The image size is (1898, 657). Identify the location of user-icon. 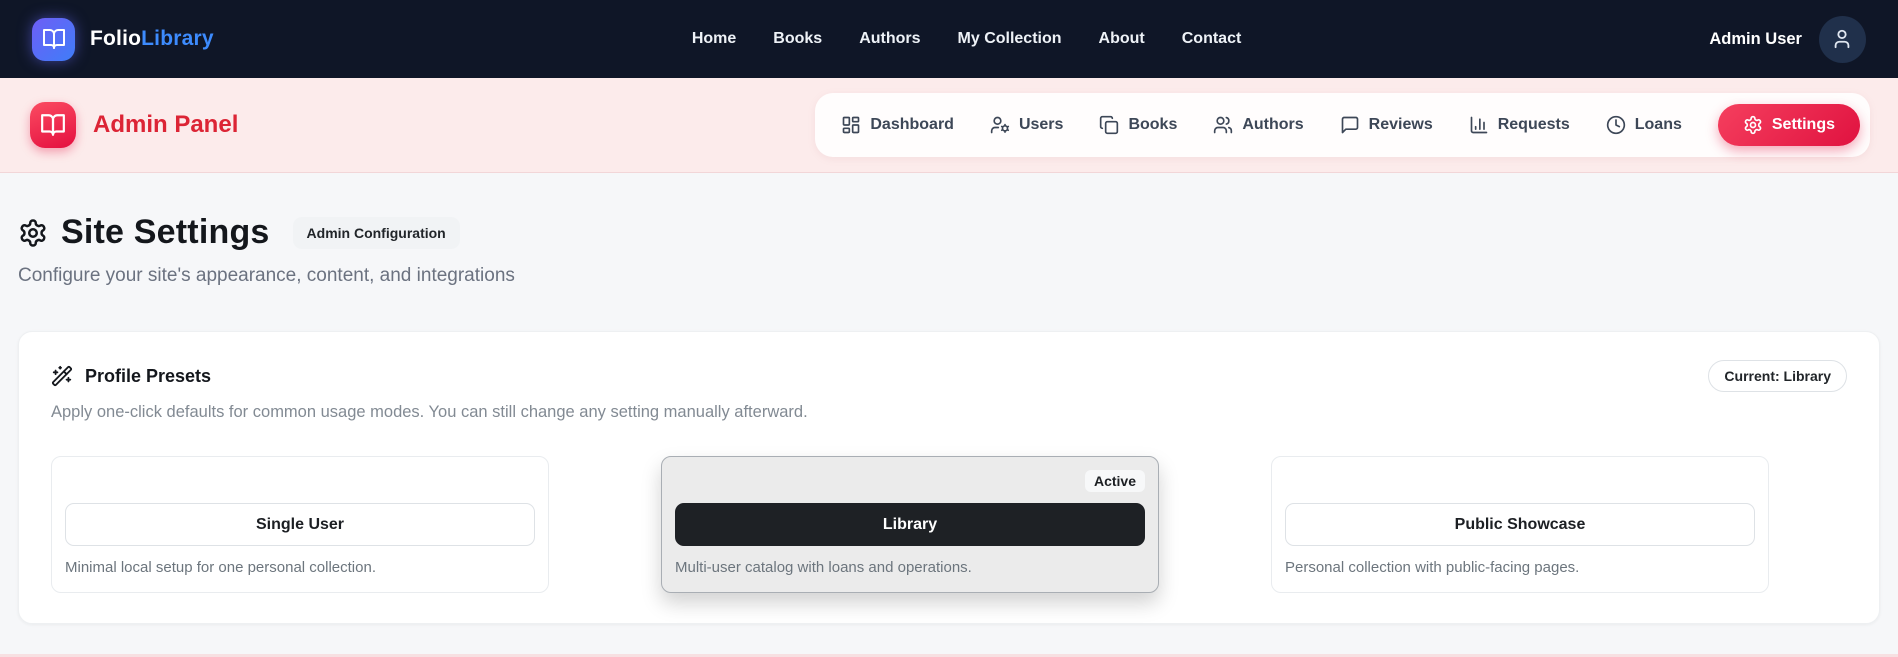
(1842, 39).